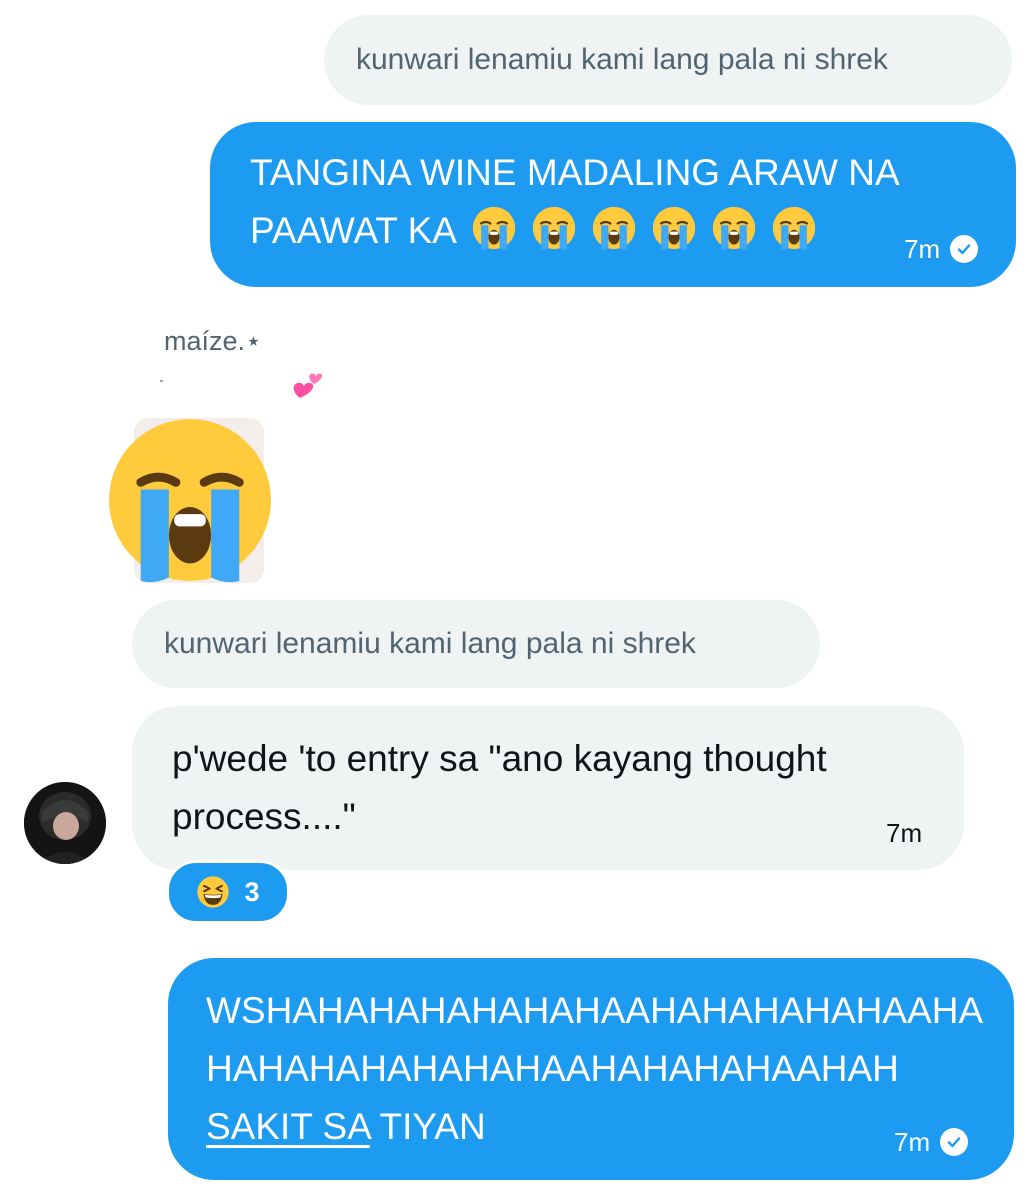 Image resolution: width=1036 pixels, height=1200 pixels. What do you see at coordinates (427, 1126) in the screenshot?
I see `message-text-line: TIYAN` at bounding box center [427, 1126].